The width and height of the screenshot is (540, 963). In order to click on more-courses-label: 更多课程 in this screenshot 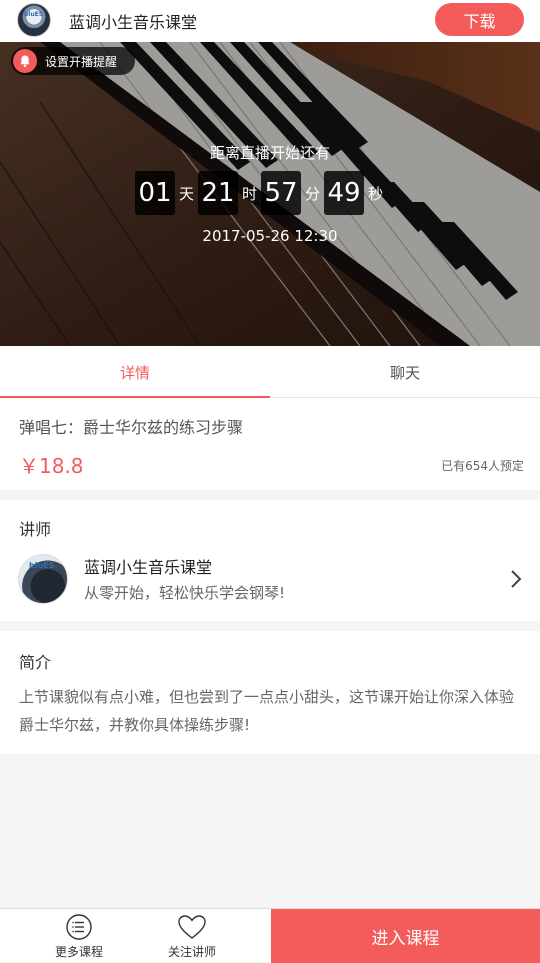, I will do `click(78, 952)`.